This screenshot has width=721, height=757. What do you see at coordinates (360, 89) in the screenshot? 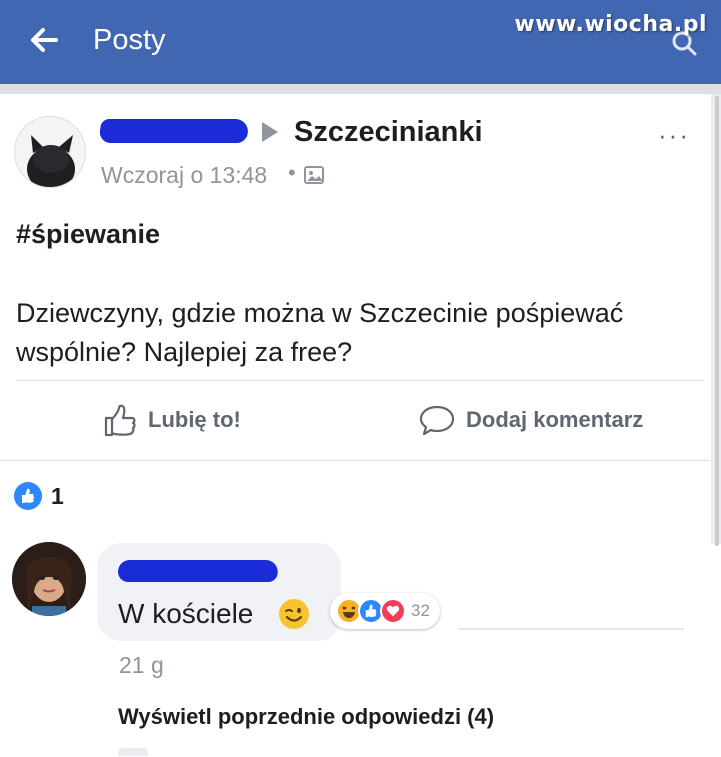
I see `frame-top` at bounding box center [360, 89].